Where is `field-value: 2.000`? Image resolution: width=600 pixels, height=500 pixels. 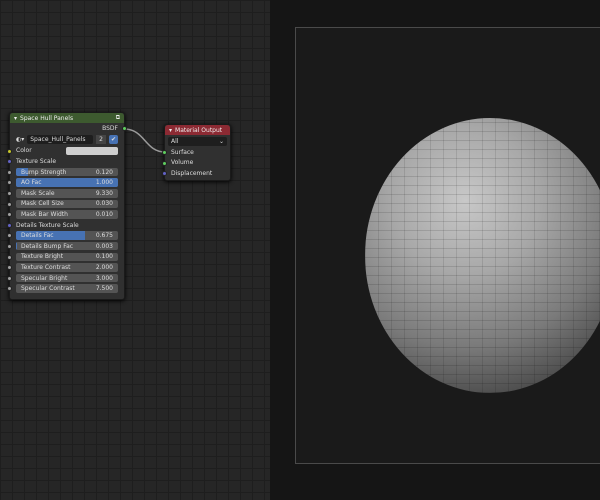
field-value: 2.000 is located at coordinates (104, 267).